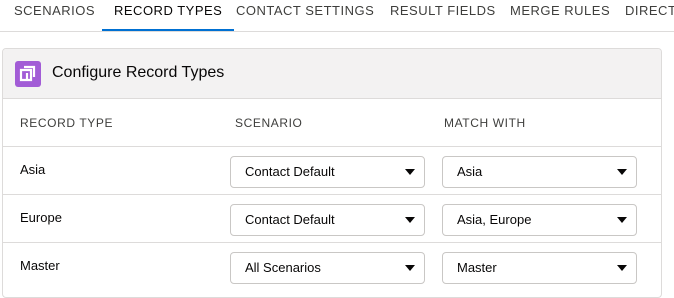 The image size is (674, 298). What do you see at coordinates (539, 268) in the screenshot?
I see `match-with-select: Master` at bounding box center [539, 268].